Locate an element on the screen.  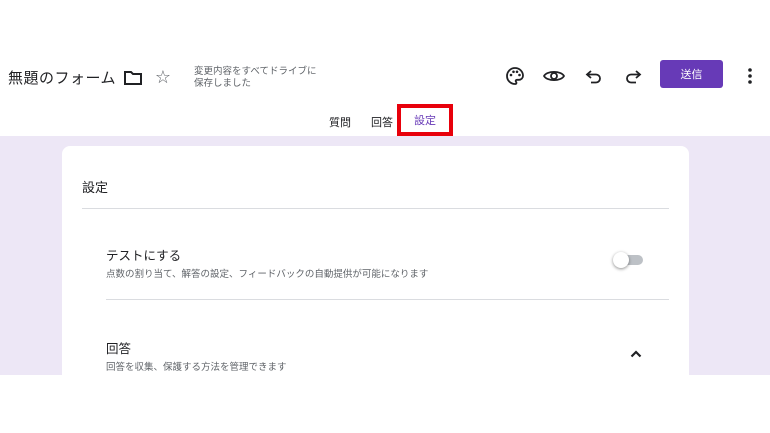
save-status-line-2: 保存しました is located at coordinates (223, 83).